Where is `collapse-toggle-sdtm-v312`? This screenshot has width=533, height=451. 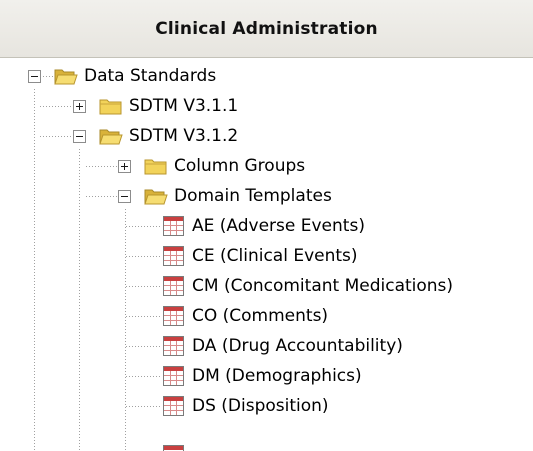
collapse-toggle-sdtm-v312 is located at coordinates (79, 136).